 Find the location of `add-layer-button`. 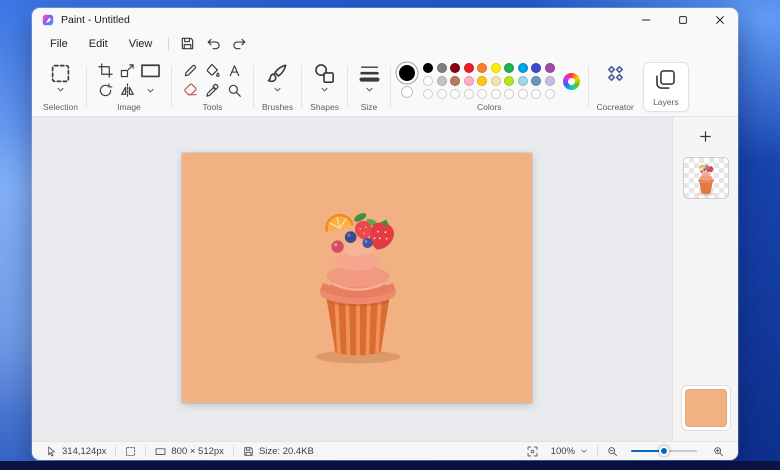

add-layer-button is located at coordinates (706, 136).